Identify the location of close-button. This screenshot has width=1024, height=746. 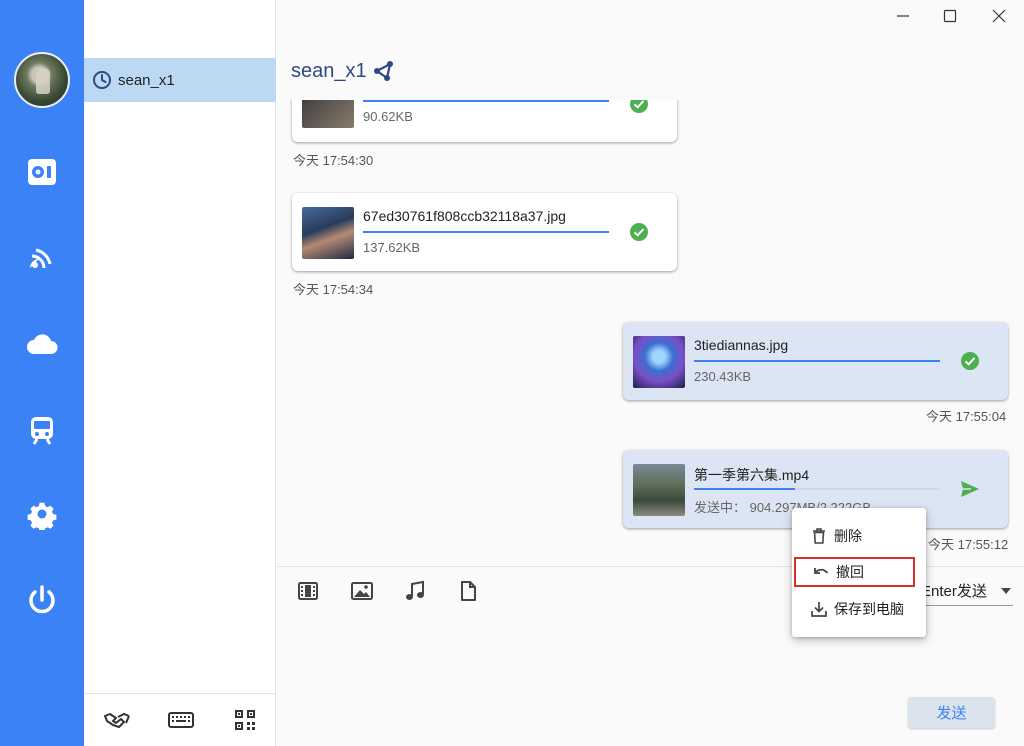
(999, 16).